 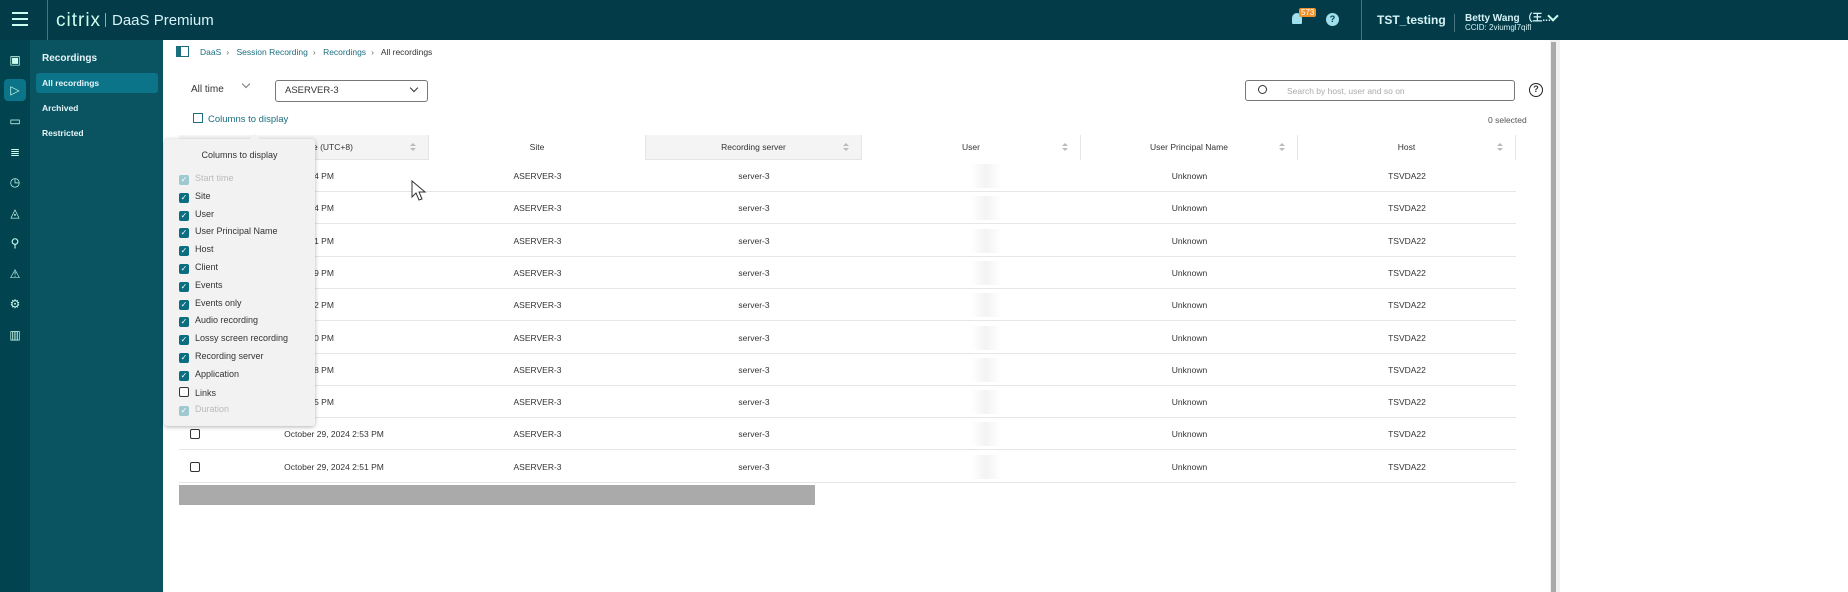 I want to click on recordings-icon: ▷, so click(x=15, y=90).